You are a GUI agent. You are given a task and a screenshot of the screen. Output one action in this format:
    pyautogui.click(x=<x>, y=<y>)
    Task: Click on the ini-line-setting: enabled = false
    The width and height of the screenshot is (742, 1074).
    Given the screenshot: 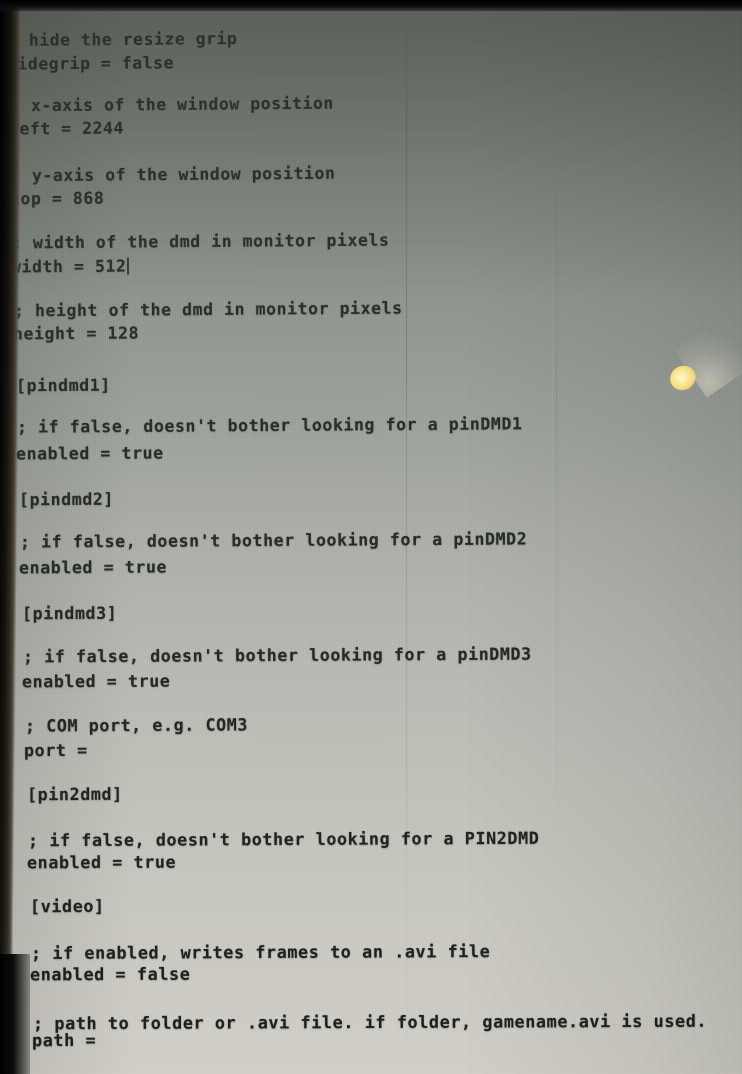 What is the action you would take?
    pyautogui.click(x=110, y=974)
    